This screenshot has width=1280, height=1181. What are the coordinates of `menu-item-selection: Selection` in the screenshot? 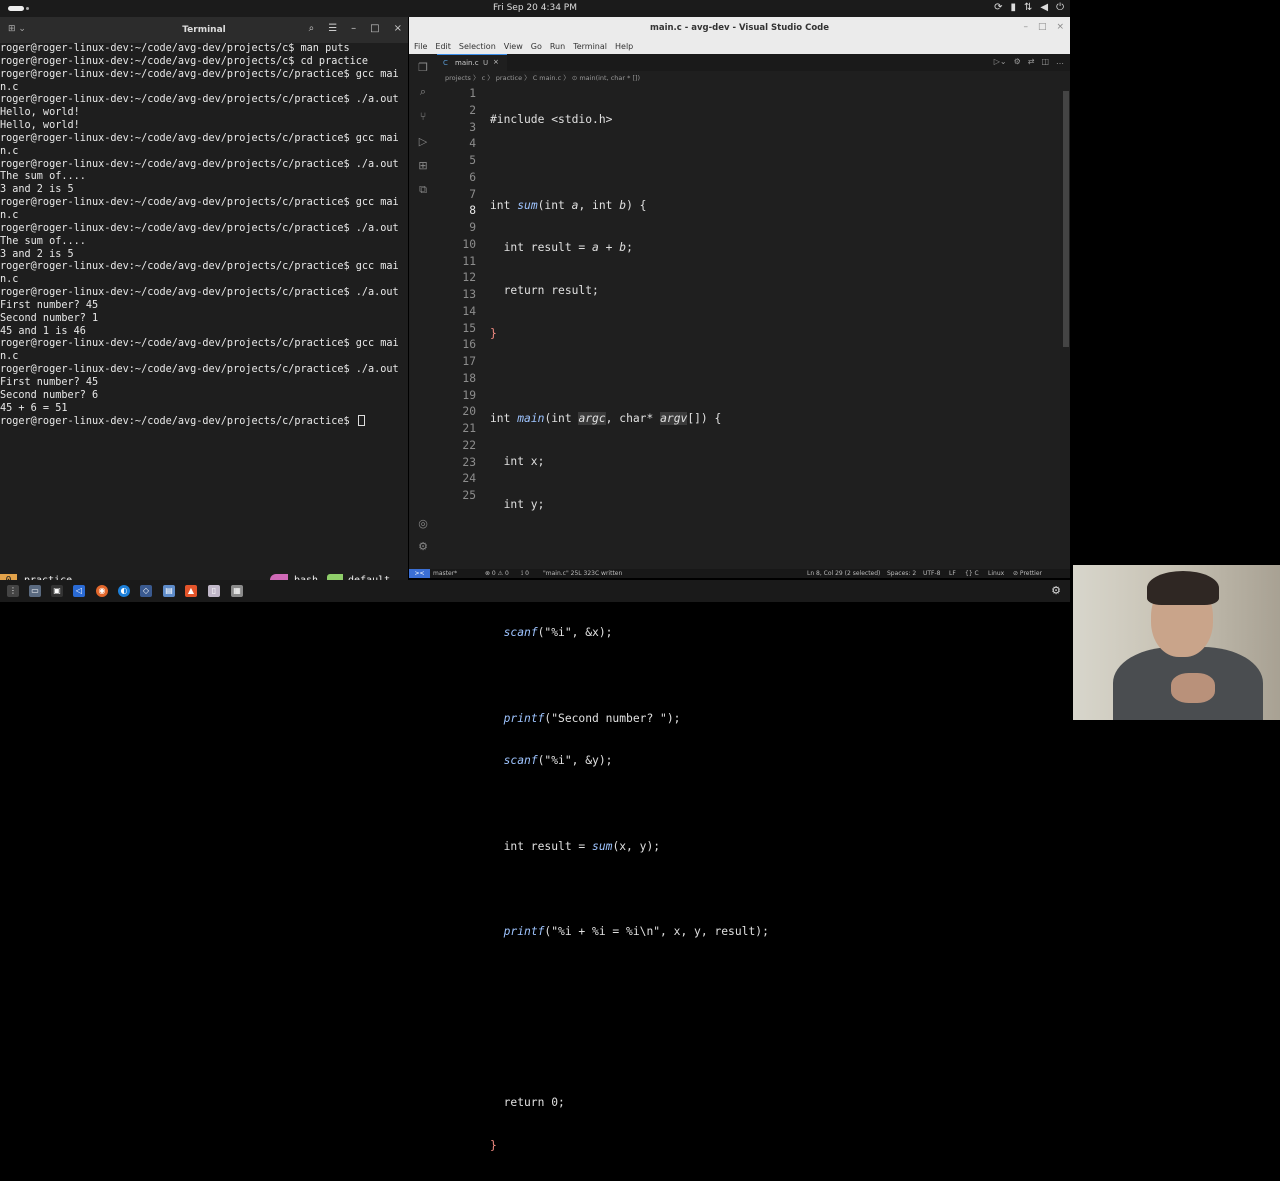 It's located at (477, 46).